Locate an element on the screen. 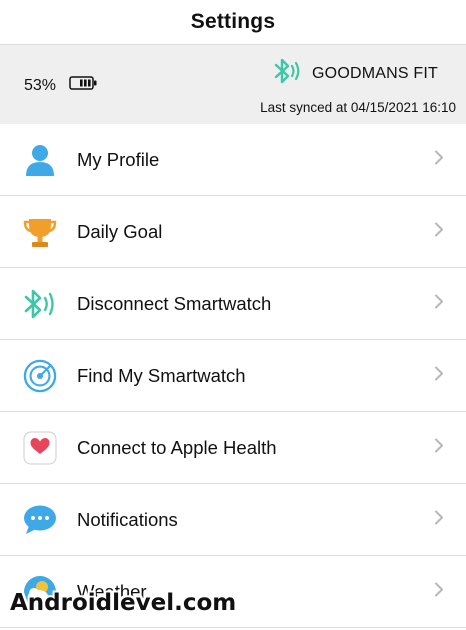  menu-item-label: Daily Goal is located at coordinates (120, 231).